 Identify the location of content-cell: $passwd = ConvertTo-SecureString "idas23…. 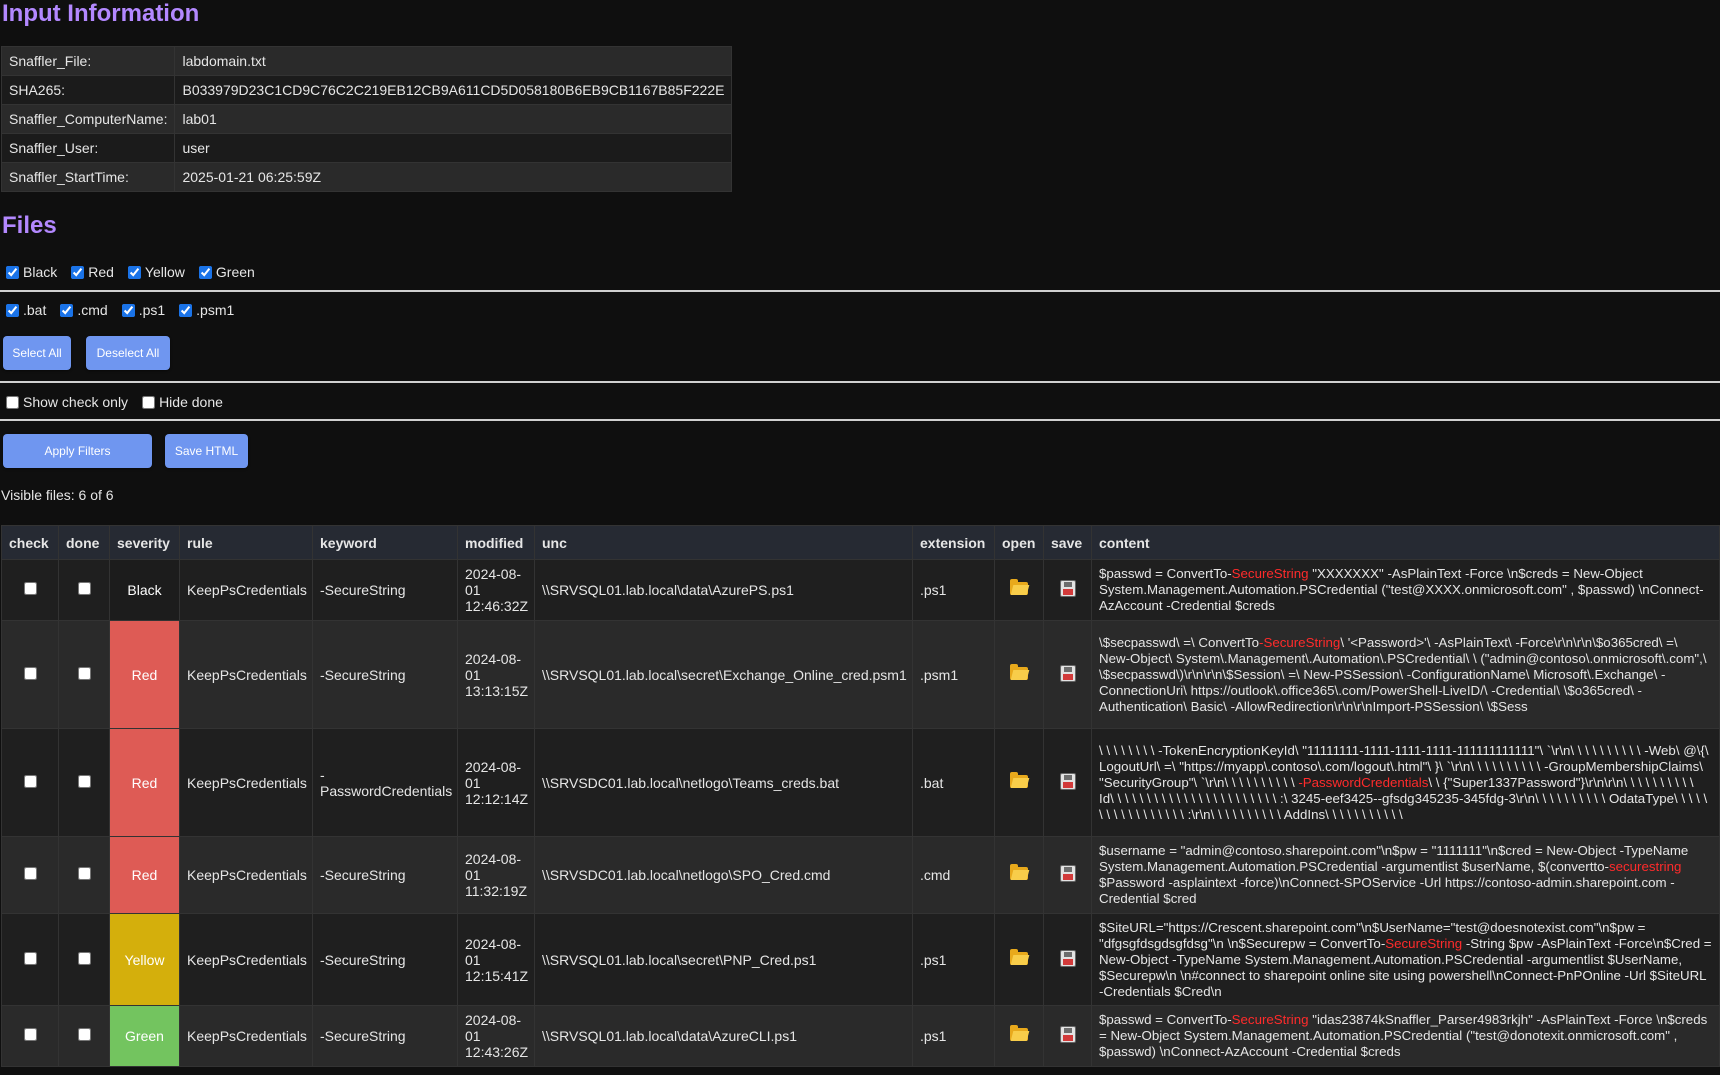
(1405, 1036).